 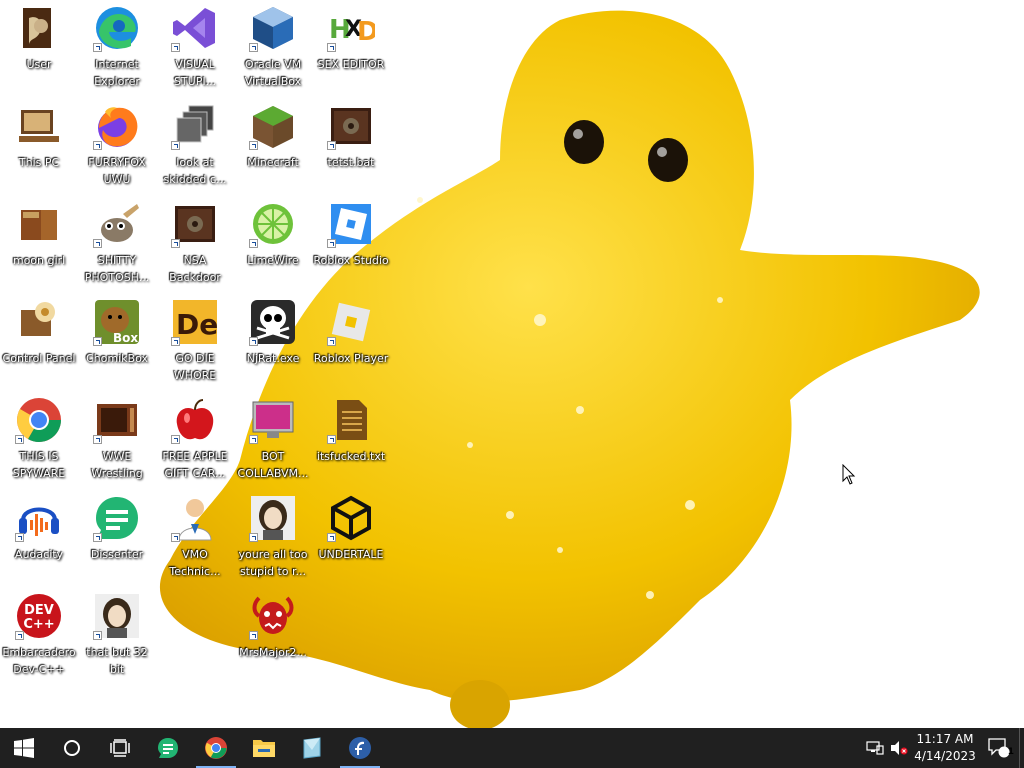 I want to click on desktop-icon-roblox-player: Roblox Player, so click(x=351, y=332).